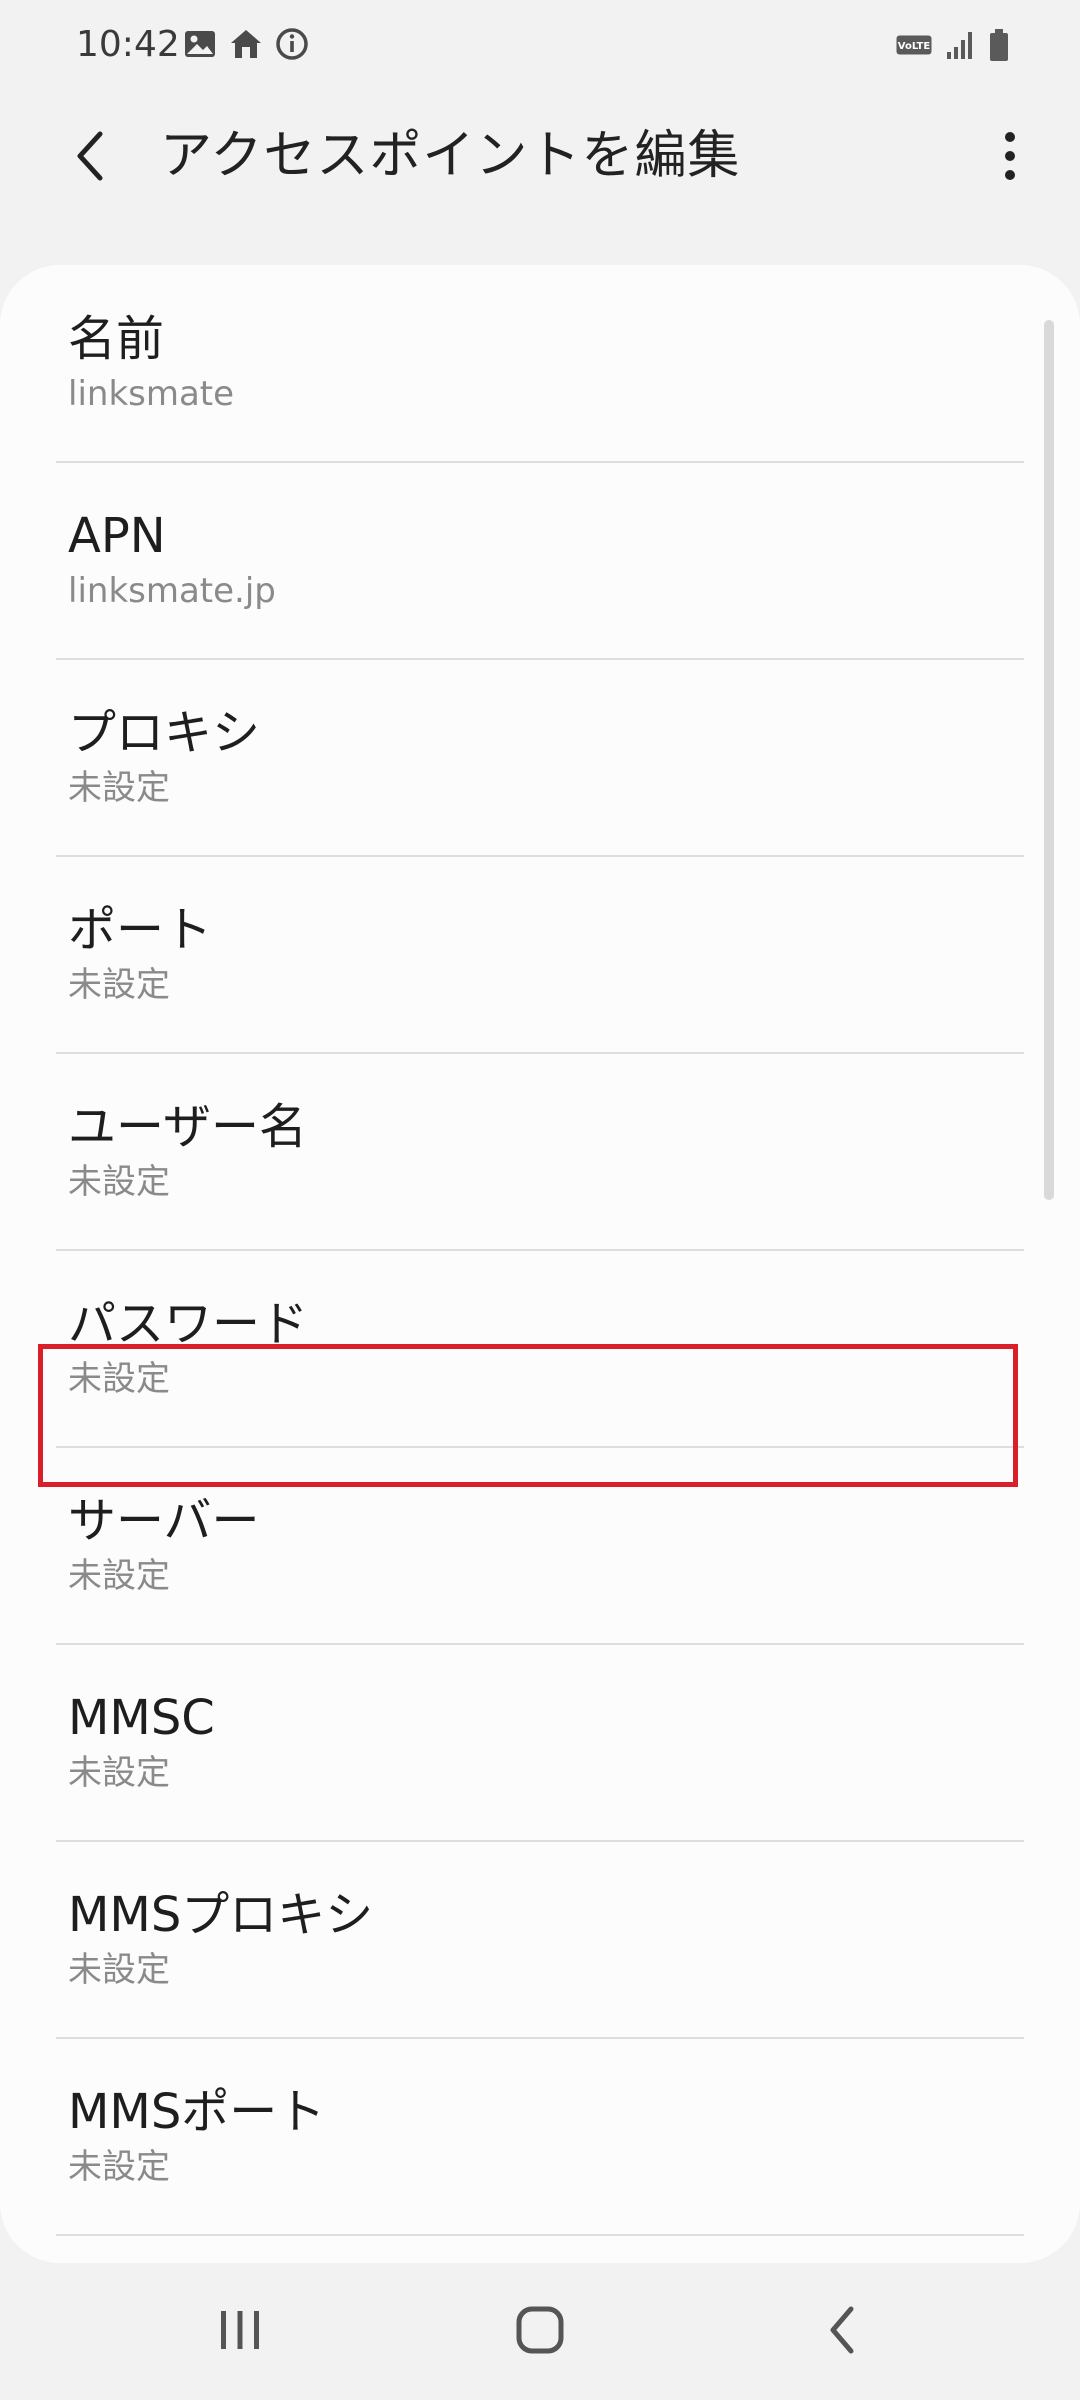 The width and height of the screenshot is (1080, 2400). I want to click on image-icon, so click(200, 46).